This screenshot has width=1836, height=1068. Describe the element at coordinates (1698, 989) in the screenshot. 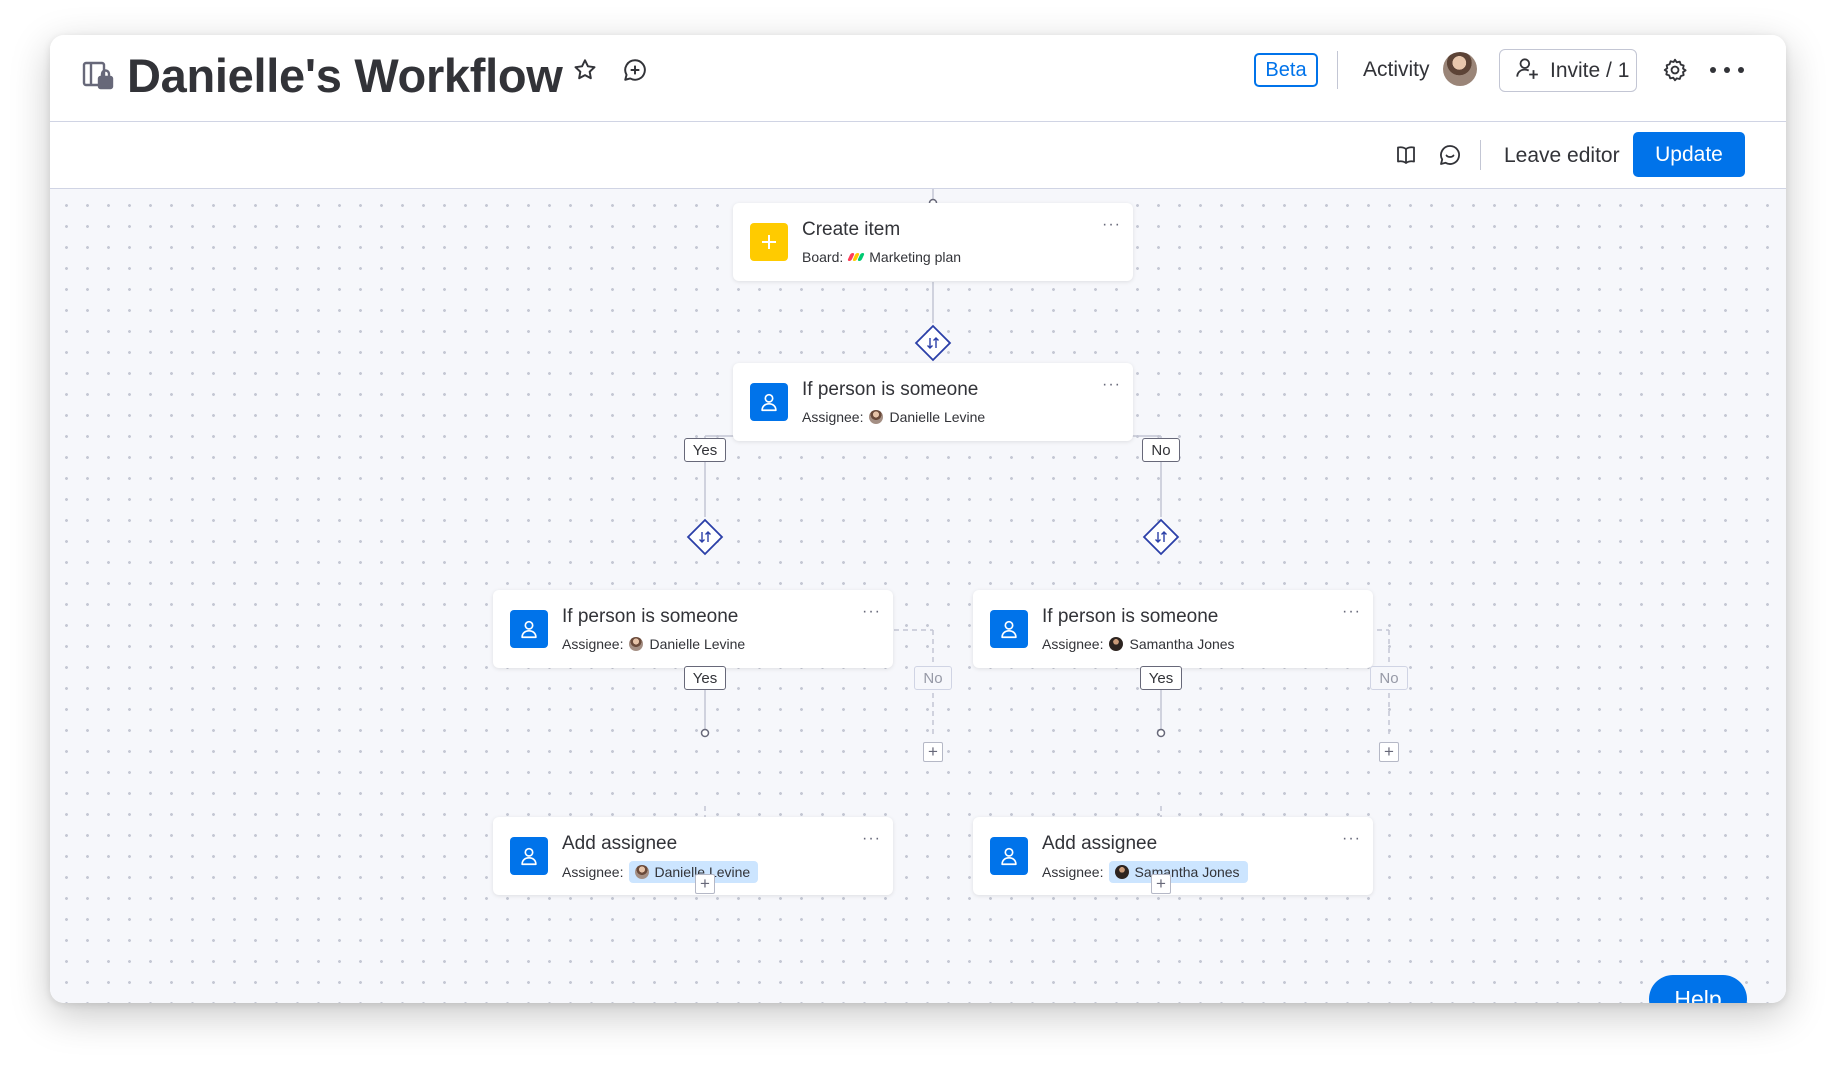

I see `help-button: Help` at that location.